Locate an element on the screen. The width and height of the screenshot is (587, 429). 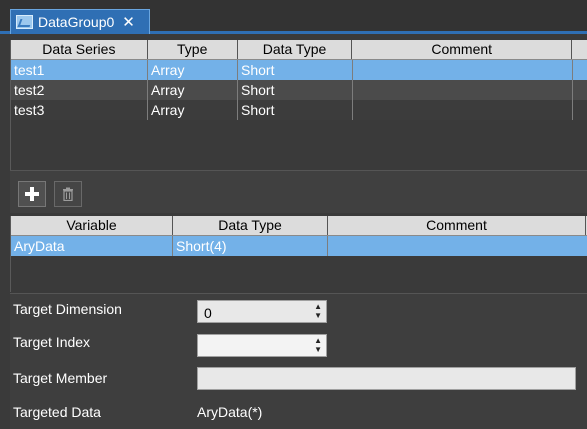
table-row: AryData Short(4) is located at coordinates (299, 246).